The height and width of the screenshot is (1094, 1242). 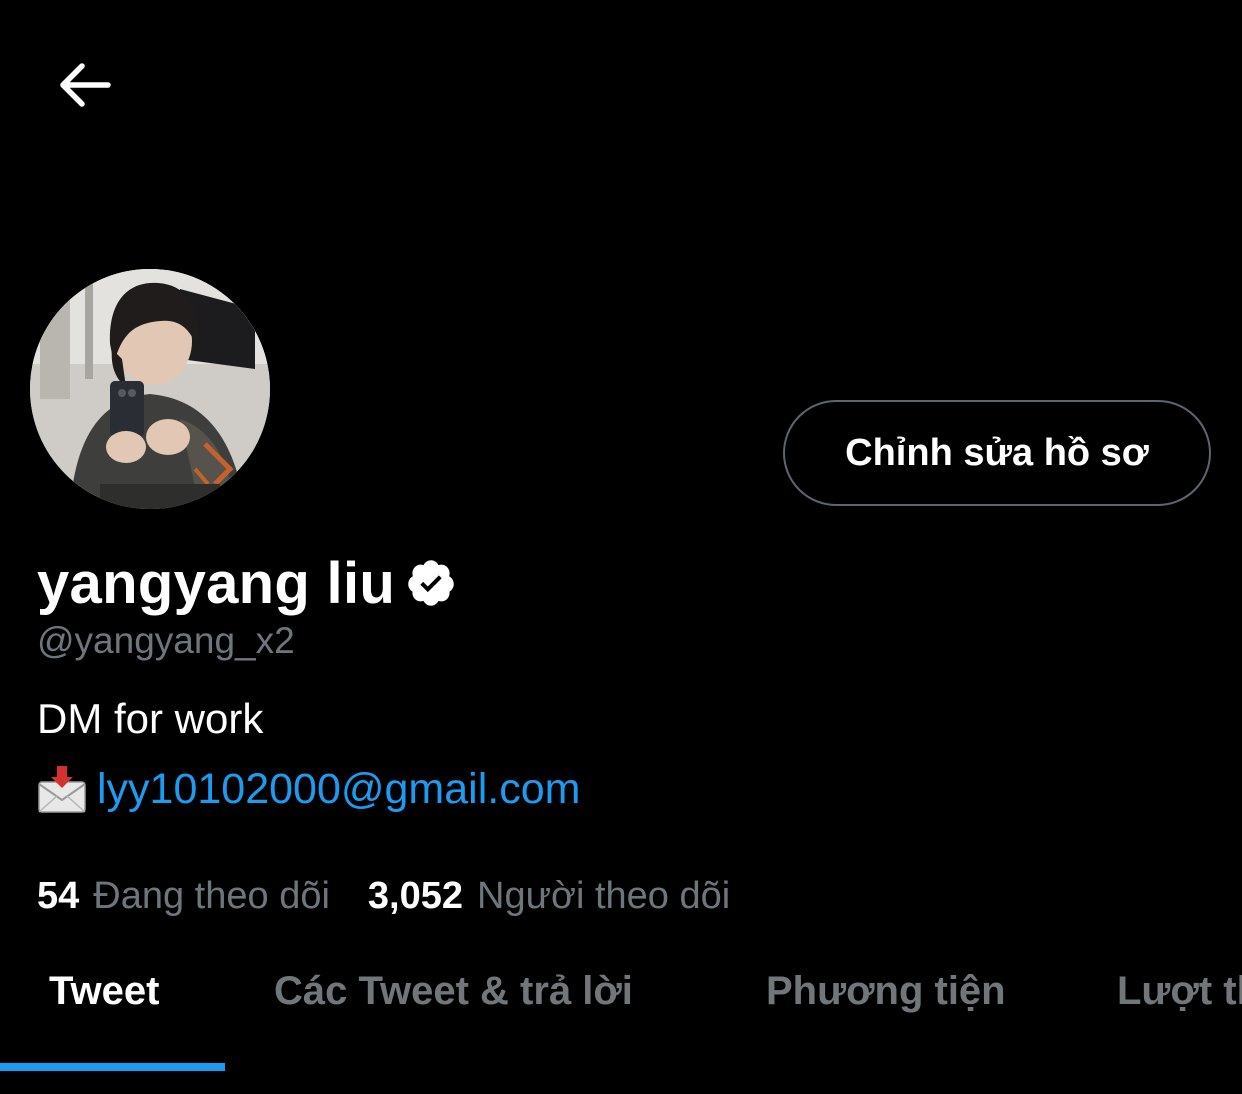 I want to click on following-stat: 54 Đang theo dõi, so click(x=183, y=896).